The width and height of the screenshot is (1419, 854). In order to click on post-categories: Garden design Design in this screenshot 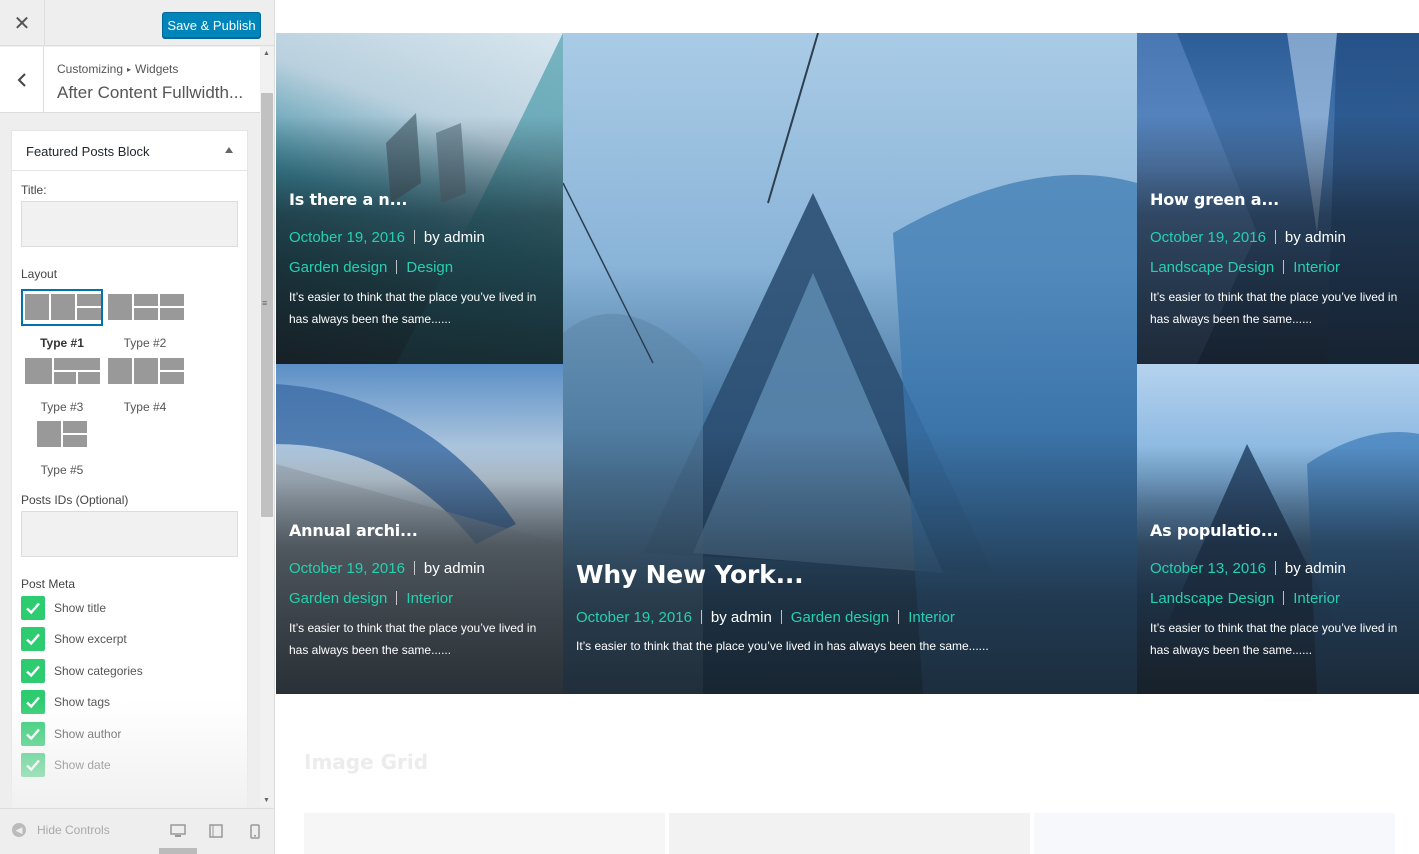, I will do `click(422, 267)`.